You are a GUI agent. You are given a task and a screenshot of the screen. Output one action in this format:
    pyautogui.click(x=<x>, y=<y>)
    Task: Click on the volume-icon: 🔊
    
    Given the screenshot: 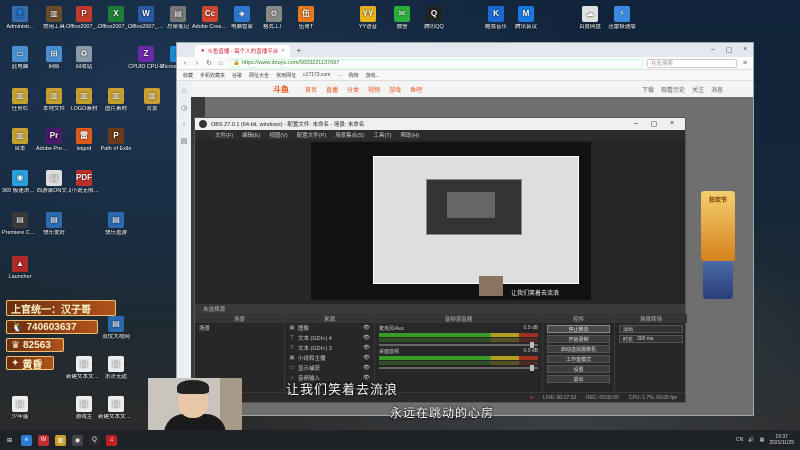 What is the action you would take?
    pyautogui.click(x=751, y=440)
    